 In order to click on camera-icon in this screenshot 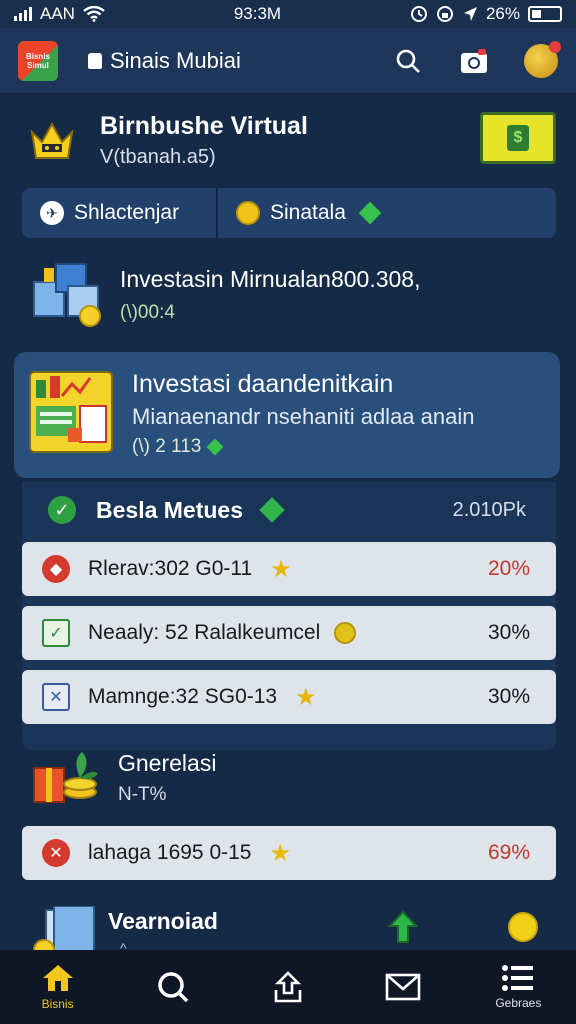, I will do `click(474, 60)`.